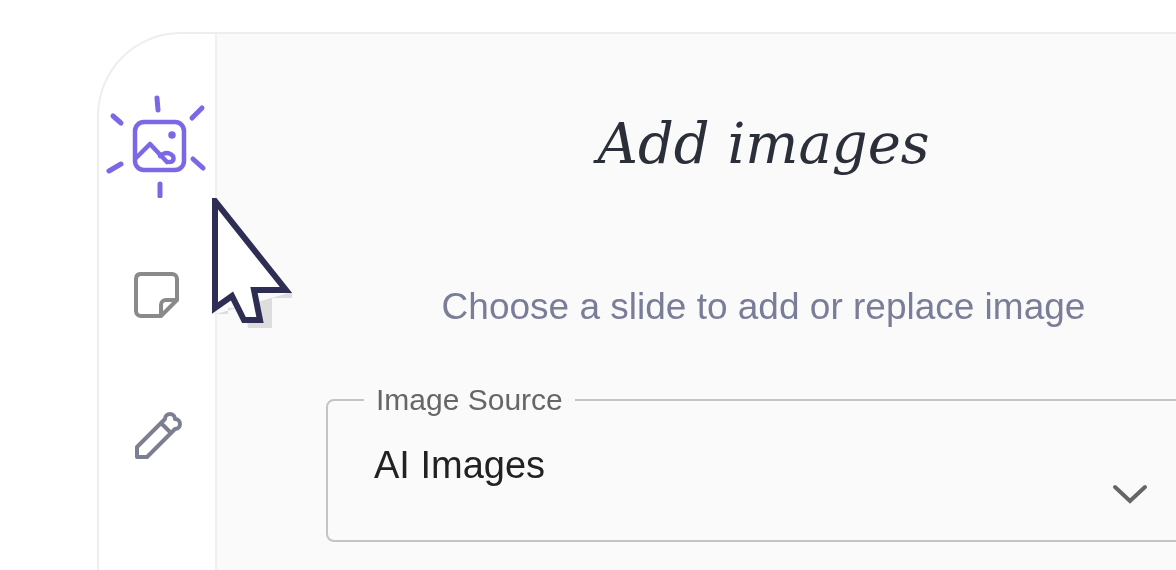 This screenshot has width=1176, height=570. I want to click on field-label: Image Source, so click(469, 400).